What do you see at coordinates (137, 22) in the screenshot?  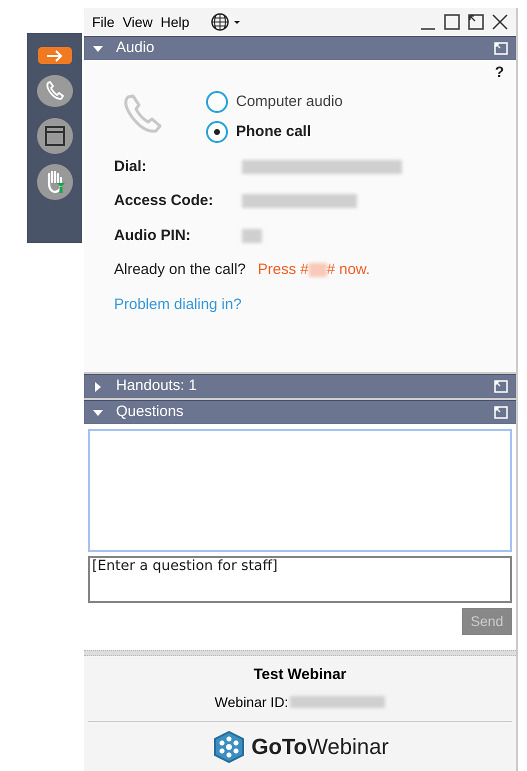 I see `menu-item: View` at bounding box center [137, 22].